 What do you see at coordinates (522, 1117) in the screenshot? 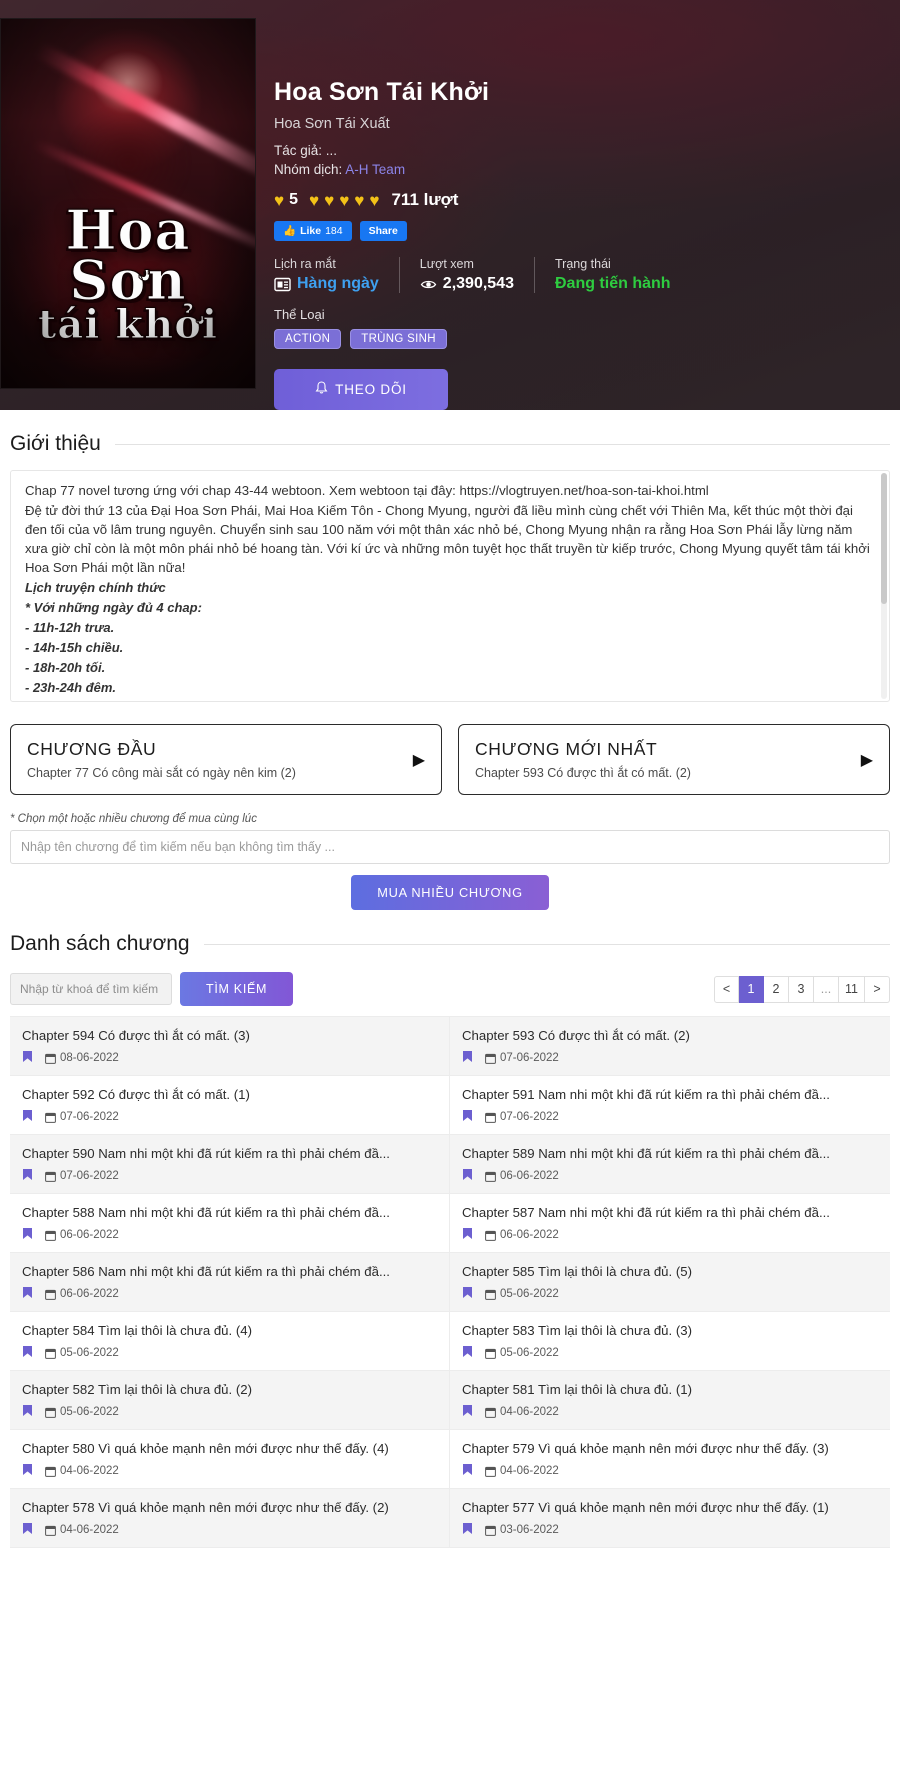
I see `chapter-date: 07-06-2022` at bounding box center [522, 1117].